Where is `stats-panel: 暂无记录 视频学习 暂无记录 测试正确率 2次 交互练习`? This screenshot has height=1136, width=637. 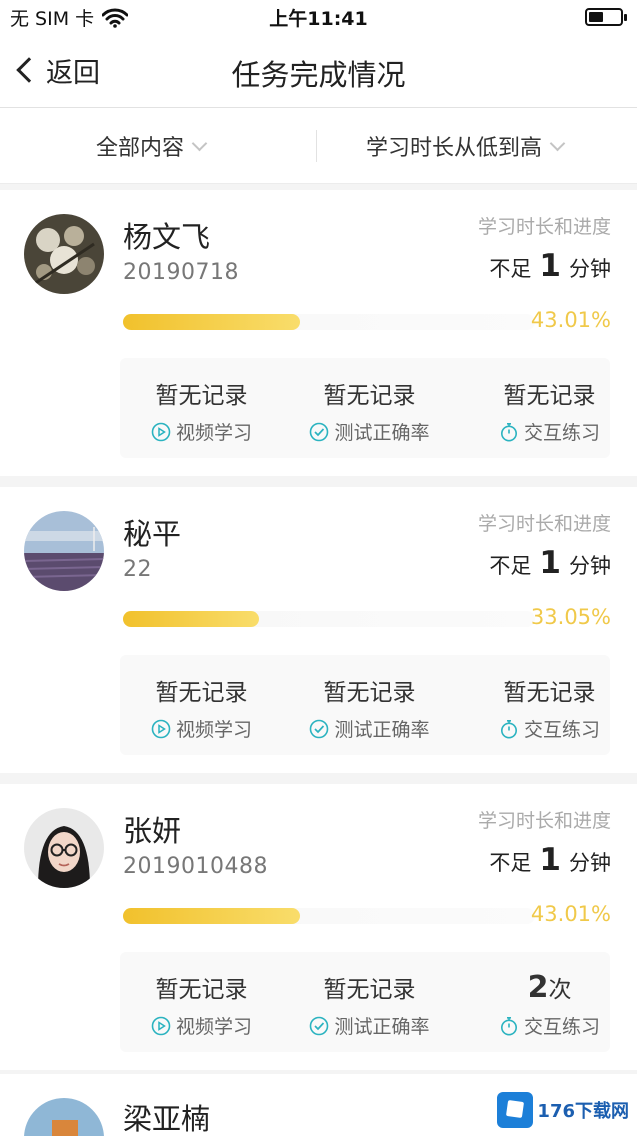
stats-panel: 暂无记录 视频学习 暂无记录 测试正确率 2次 交互练习 is located at coordinates (365, 1002).